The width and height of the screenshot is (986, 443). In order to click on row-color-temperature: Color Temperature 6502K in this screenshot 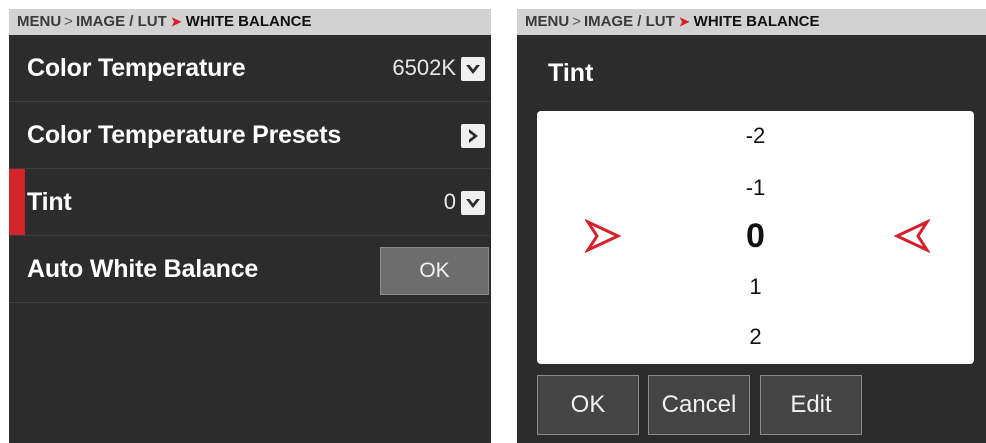, I will do `click(250, 68)`.